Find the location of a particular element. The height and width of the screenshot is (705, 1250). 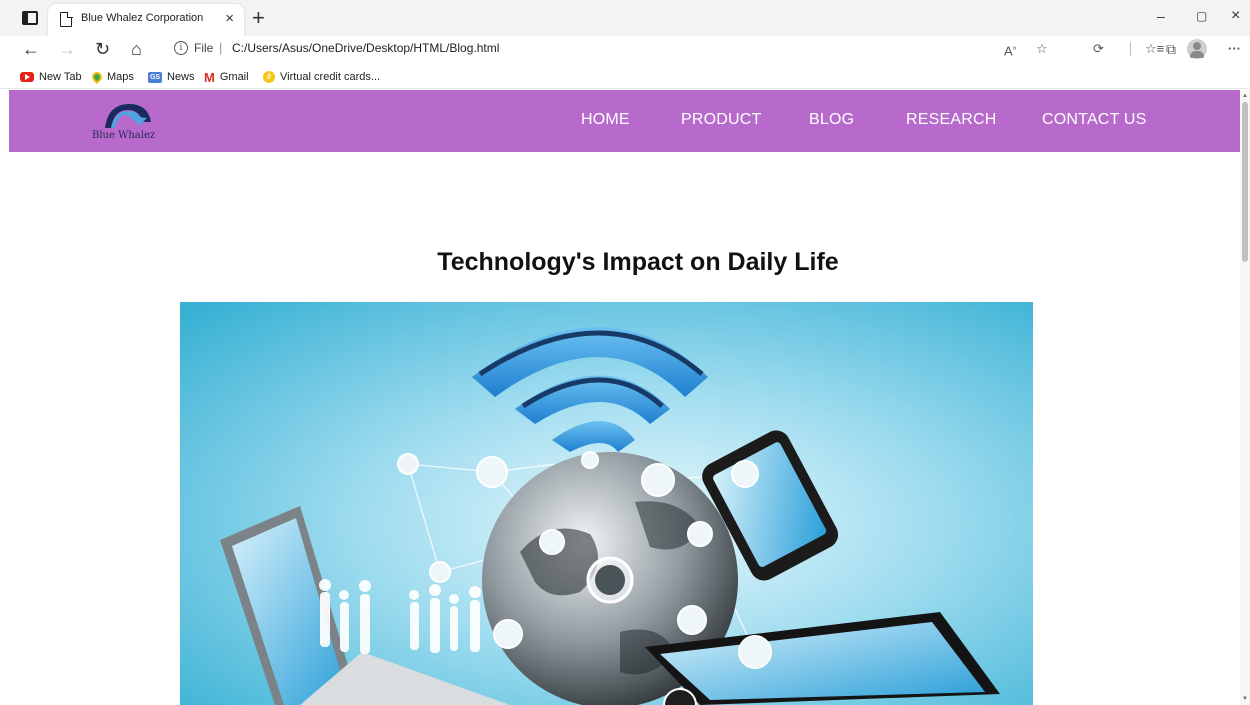

bookmark-gmail: M Gmail is located at coordinates (226, 77).